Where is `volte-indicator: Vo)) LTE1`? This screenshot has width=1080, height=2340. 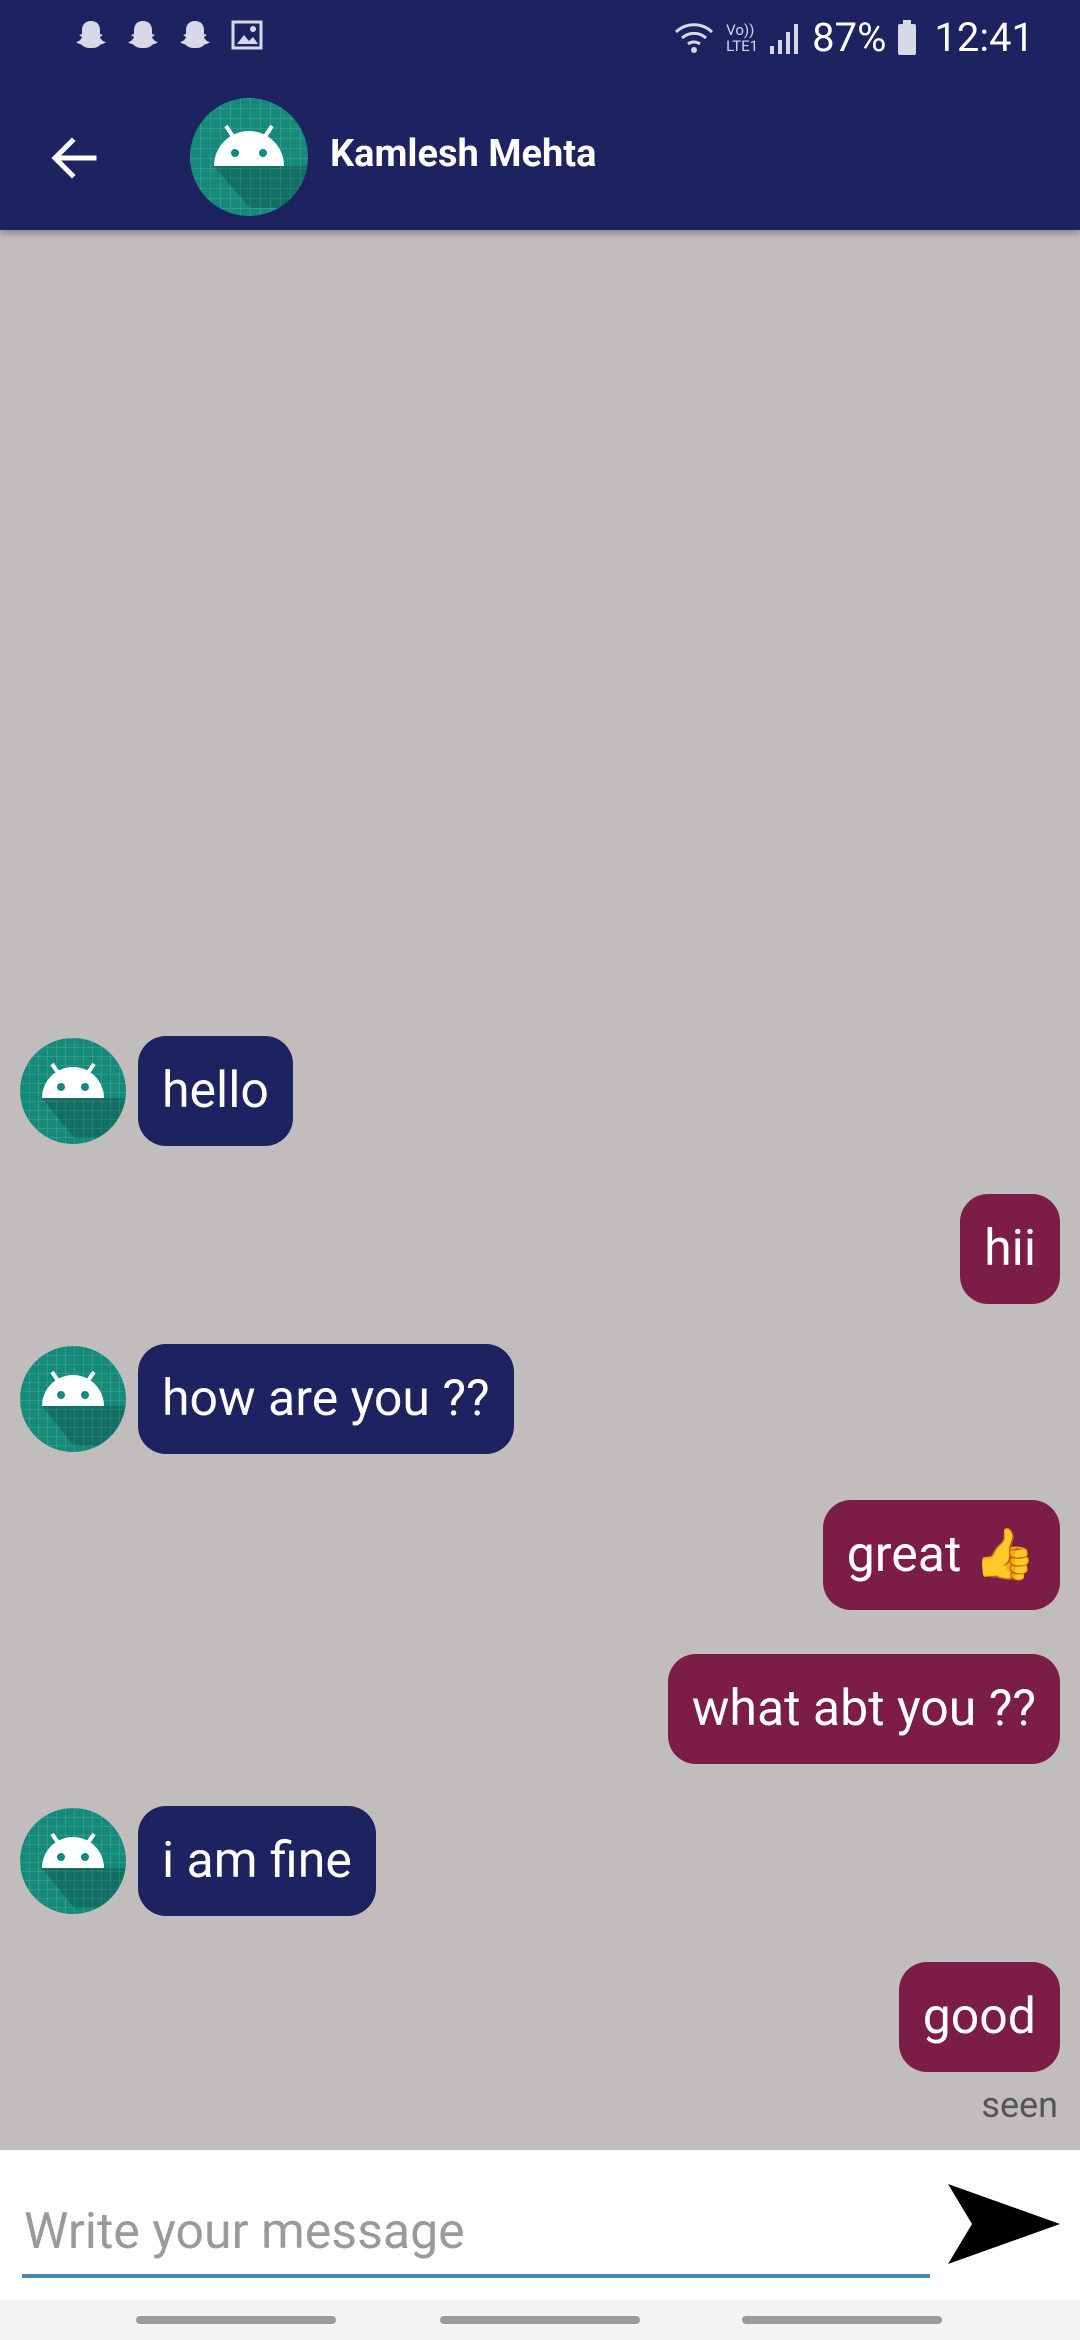
volte-indicator: Vo)) LTE1 is located at coordinates (742, 38).